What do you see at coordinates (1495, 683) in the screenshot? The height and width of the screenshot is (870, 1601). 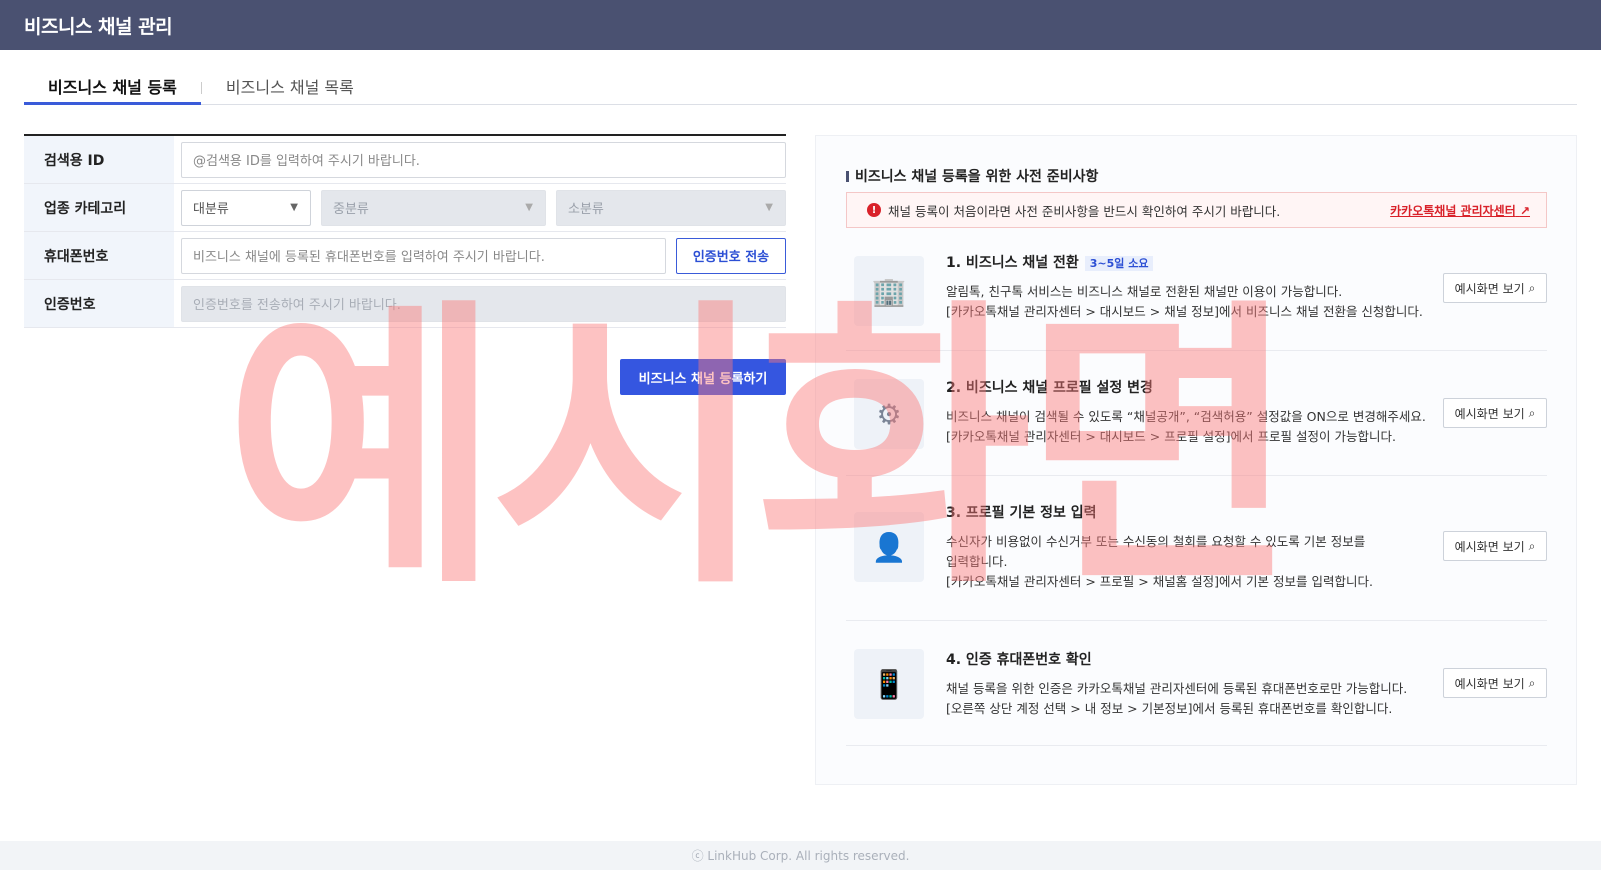 I see `step-4-example-button: 예시화면 보기 ⌕` at bounding box center [1495, 683].